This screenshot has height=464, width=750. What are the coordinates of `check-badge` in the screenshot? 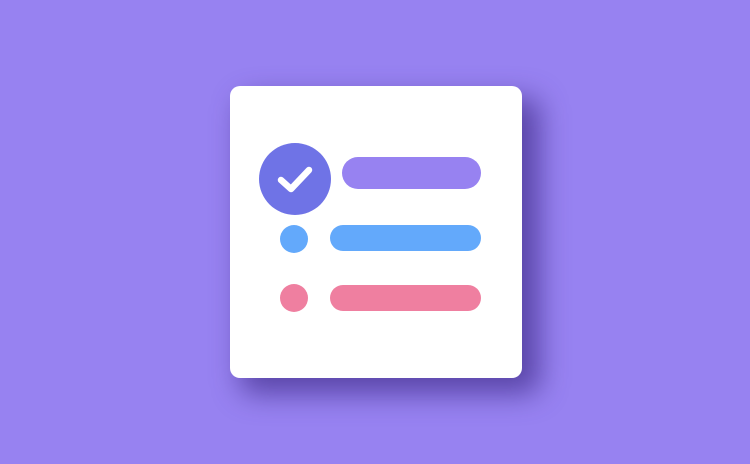 It's located at (295, 179).